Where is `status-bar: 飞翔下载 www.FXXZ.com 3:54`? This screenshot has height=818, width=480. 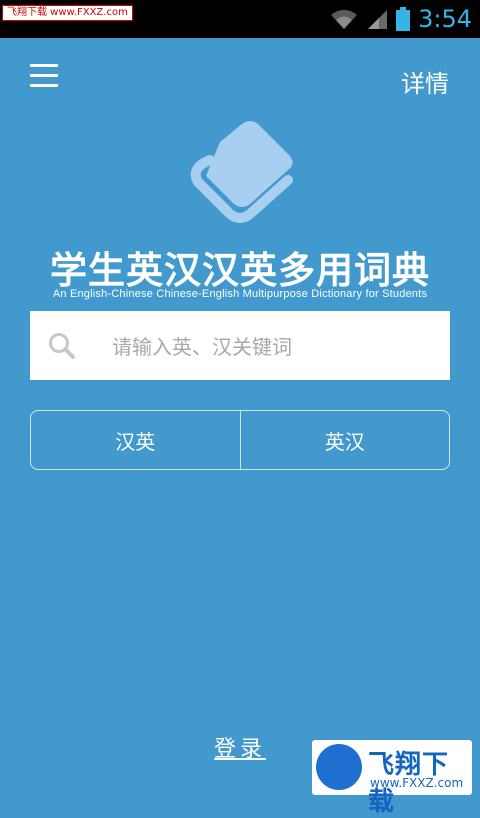
status-bar: 飞翔下载 www.FXXZ.com 3:54 is located at coordinates (240, 19).